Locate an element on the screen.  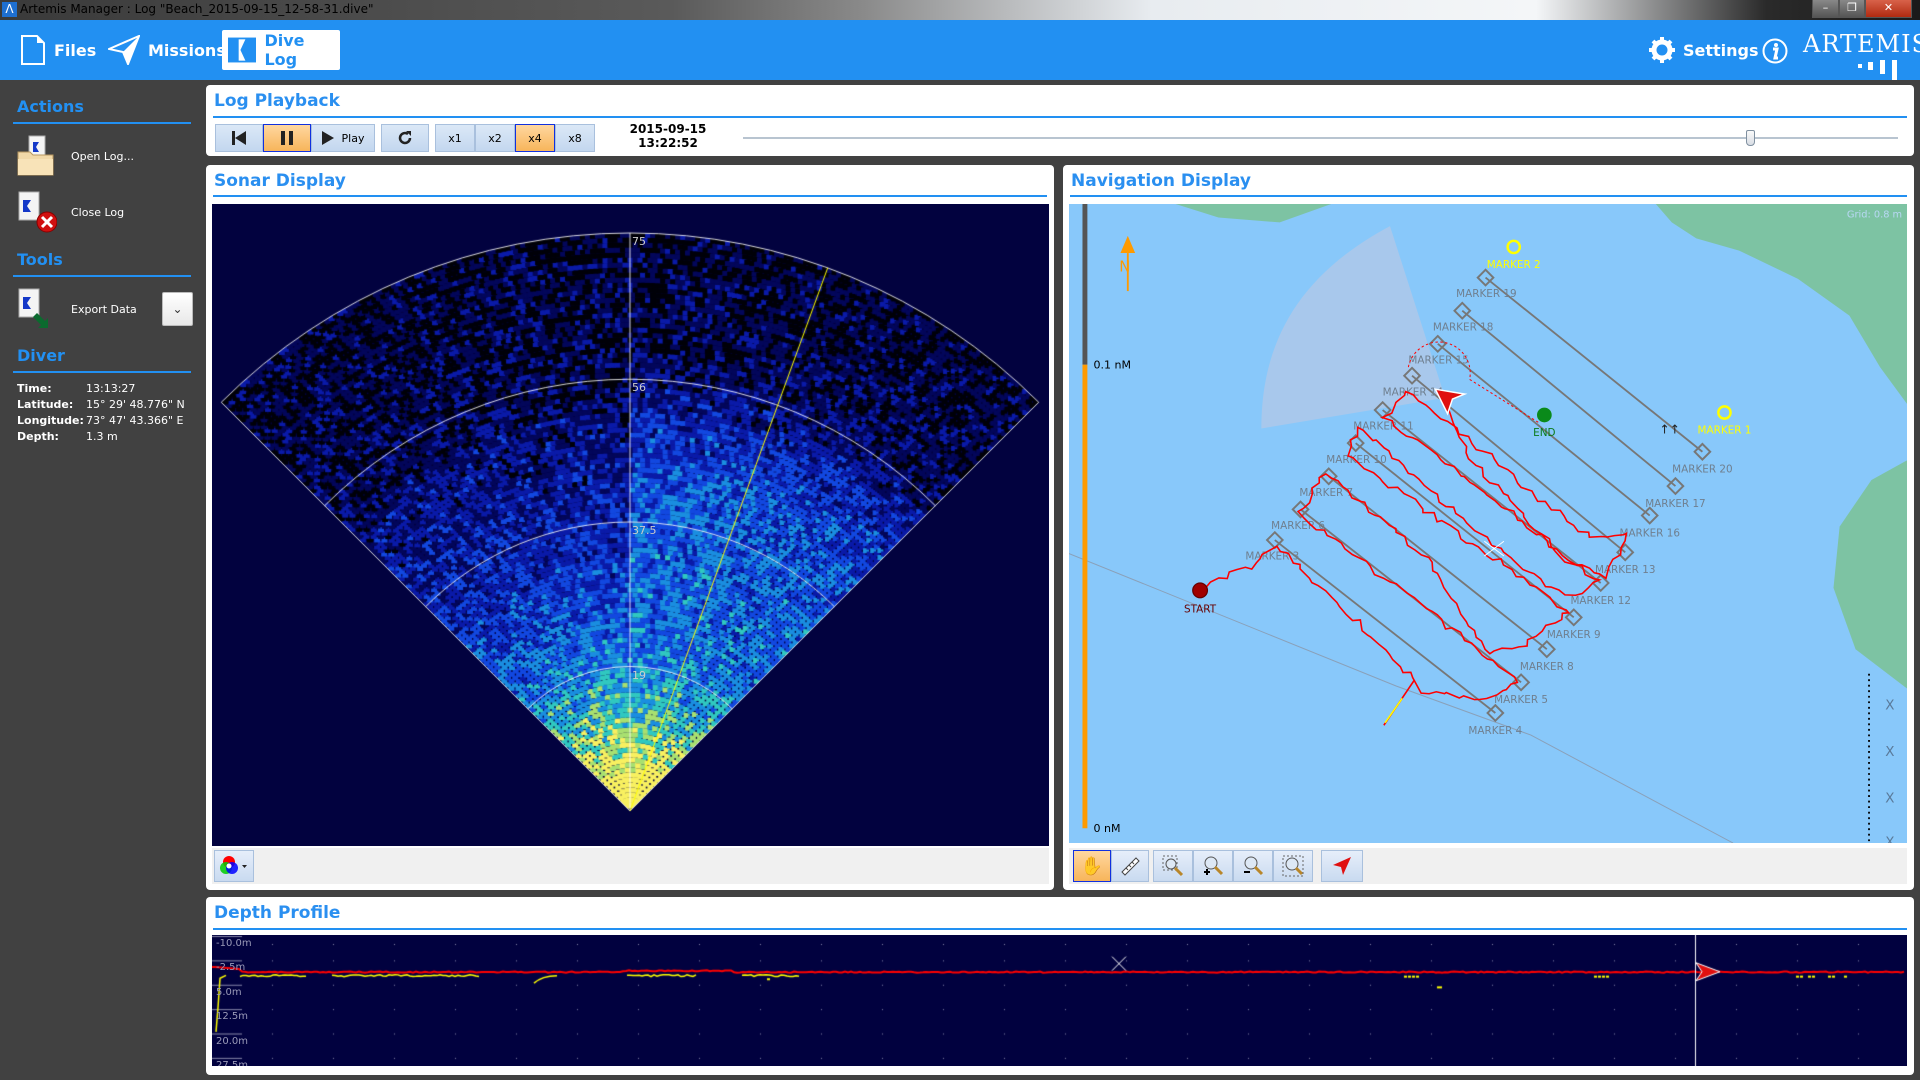
zoom-out-button is located at coordinates (1253, 866).